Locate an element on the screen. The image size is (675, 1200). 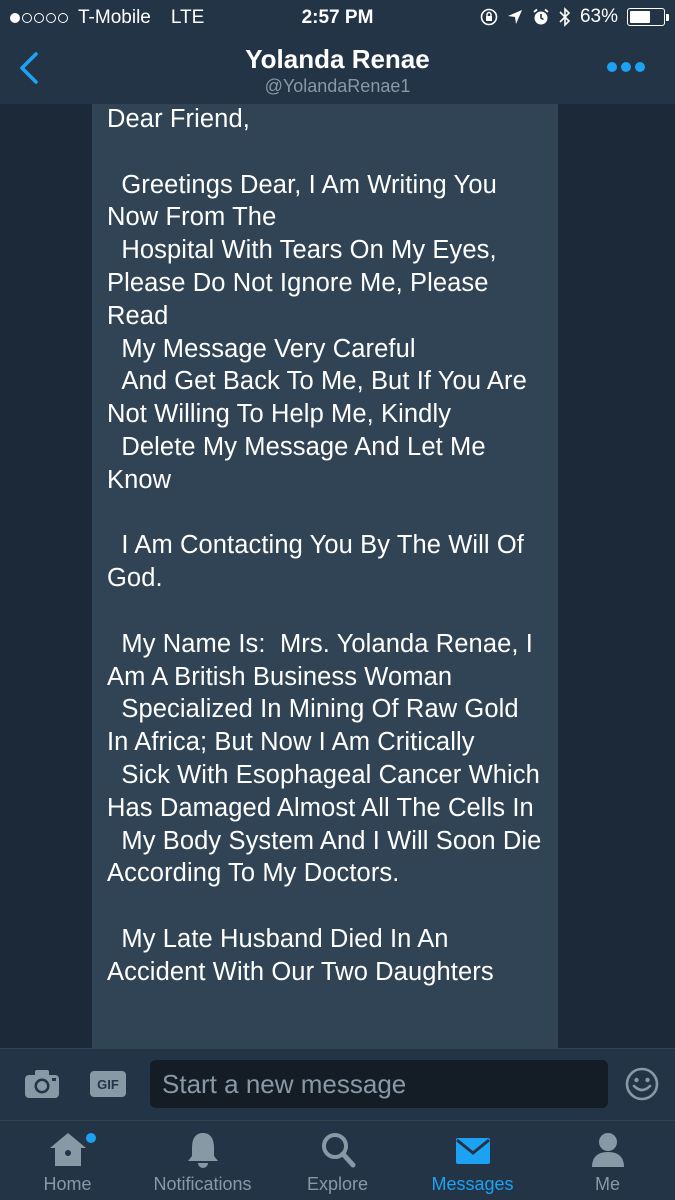
tab-label: Explore is located at coordinates (337, 1184).